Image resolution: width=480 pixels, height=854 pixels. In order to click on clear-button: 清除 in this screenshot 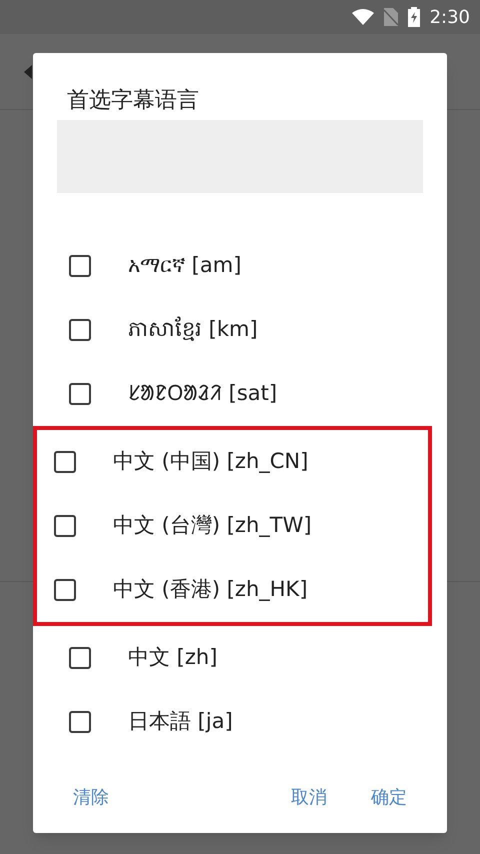, I will do `click(91, 797)`.